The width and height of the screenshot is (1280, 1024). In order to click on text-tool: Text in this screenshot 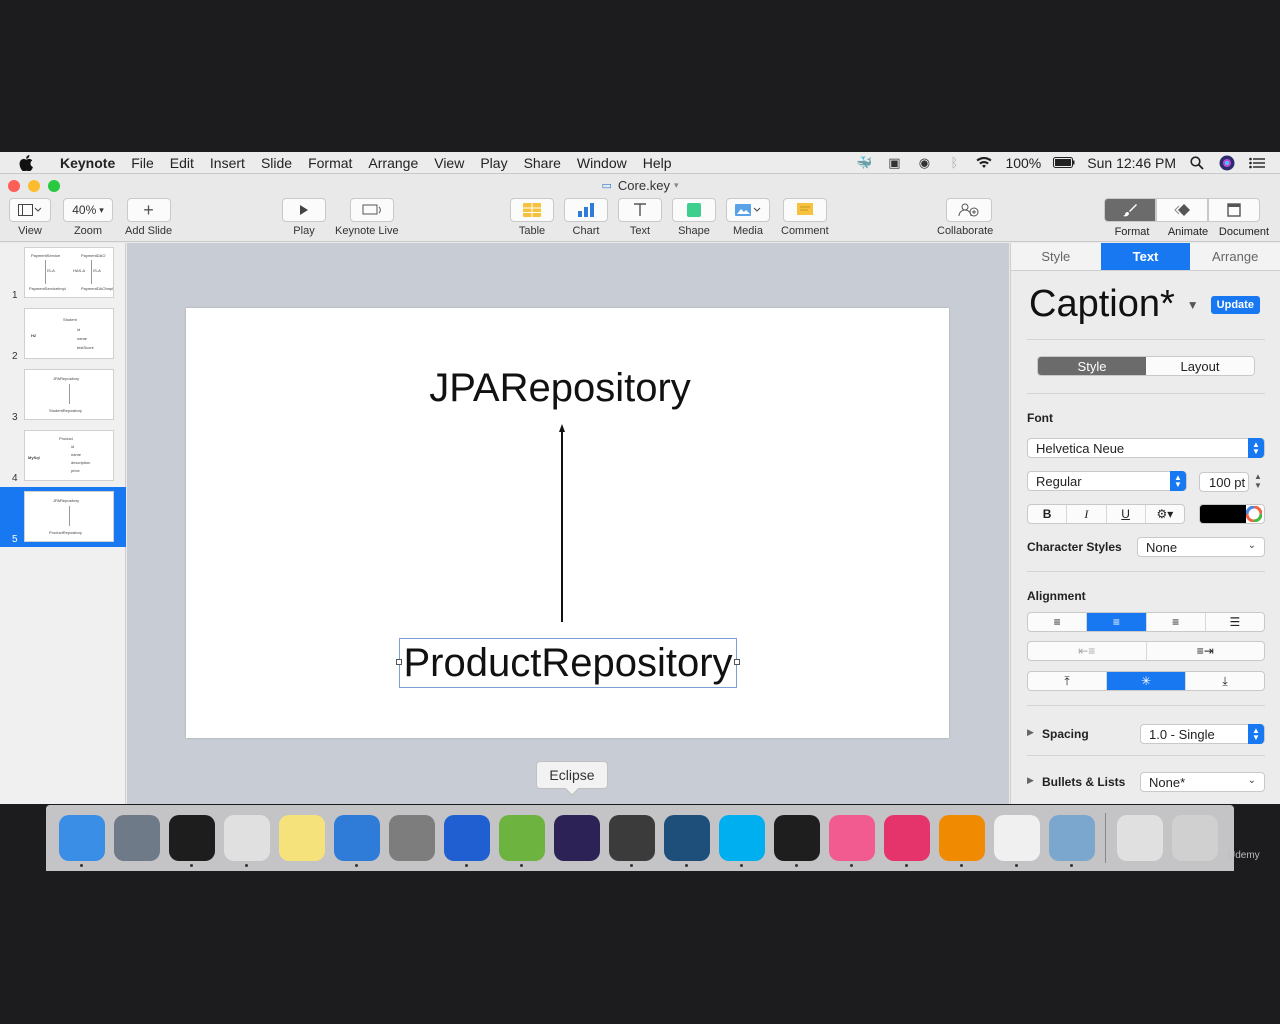, I will do `click(640, 217)`.